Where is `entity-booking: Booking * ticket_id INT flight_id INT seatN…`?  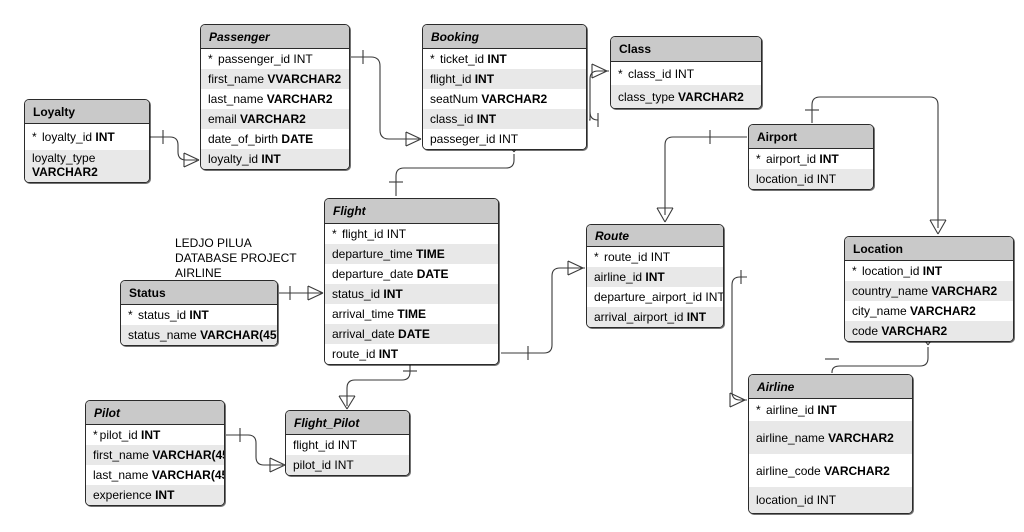
entity-booking: Booking * ticket_id INT flight_id INT seatN… is located at coordinates (504, 87).